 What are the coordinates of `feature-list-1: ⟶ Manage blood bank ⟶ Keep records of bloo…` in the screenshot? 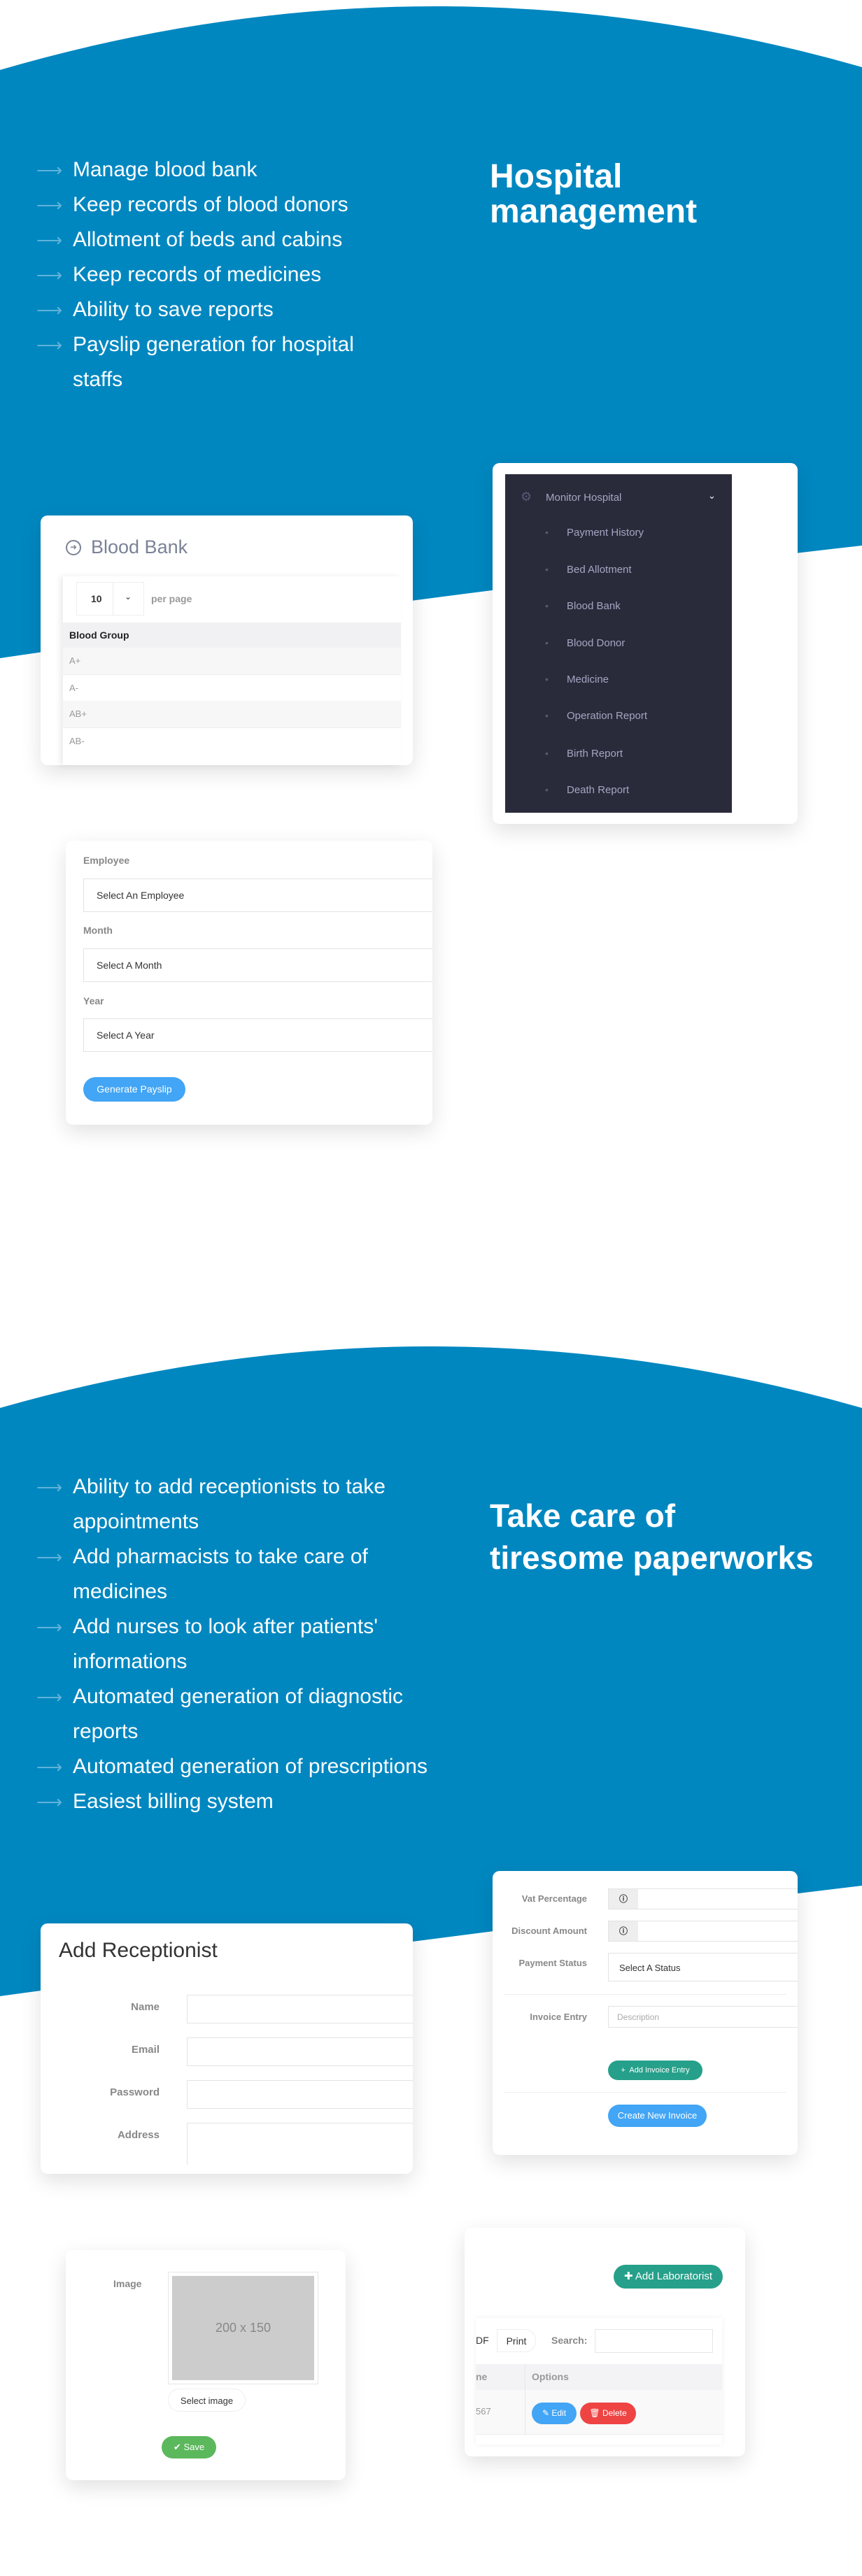 It's located at (218, 274).